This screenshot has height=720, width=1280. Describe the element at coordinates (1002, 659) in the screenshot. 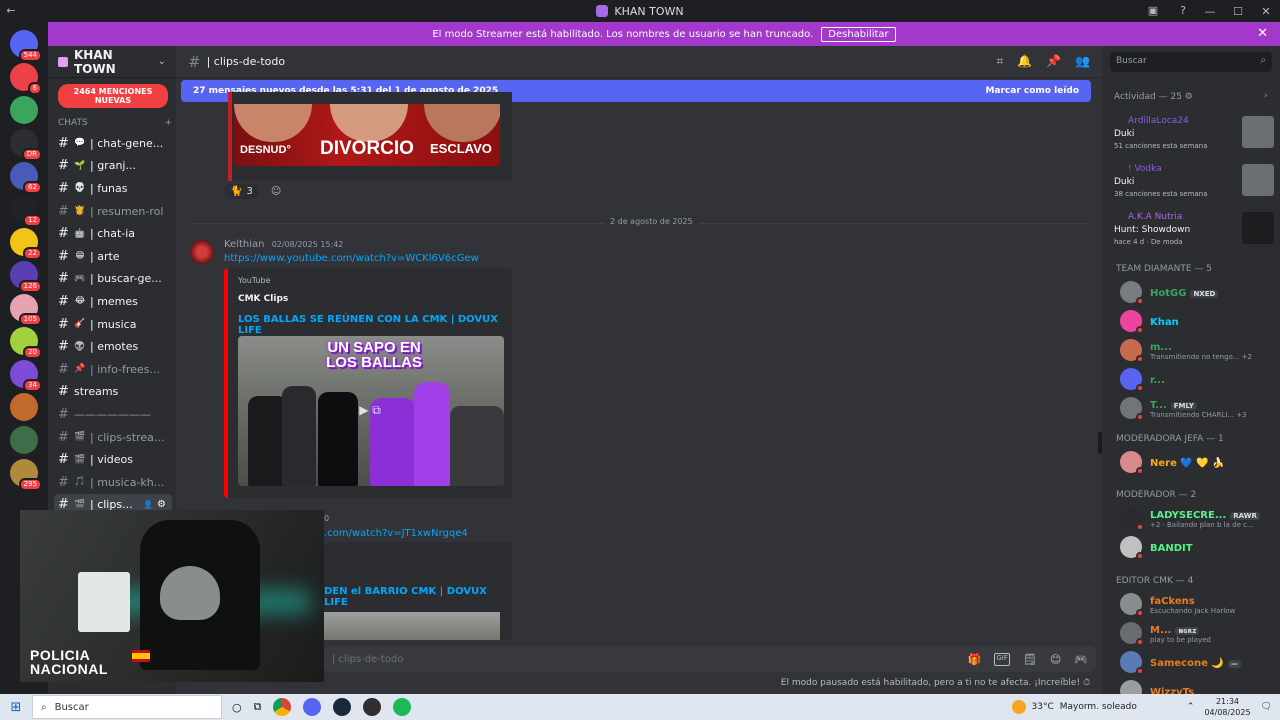

I see `gif-icon: GIF` at that location.